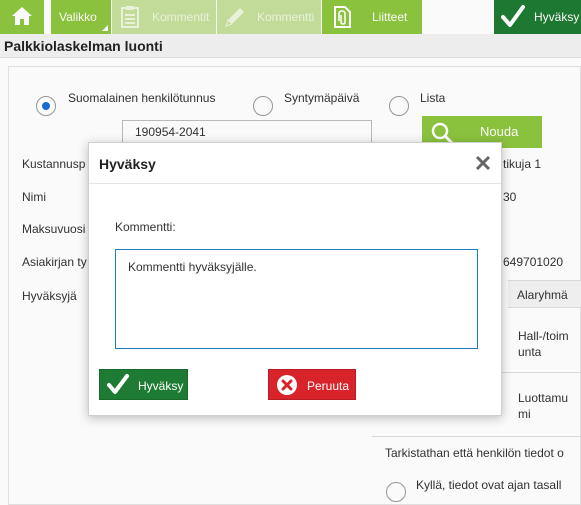  Describe the element at coordinates (127, 164) in the screenshot. I see `dialog-title: Hyväksy` at that location.